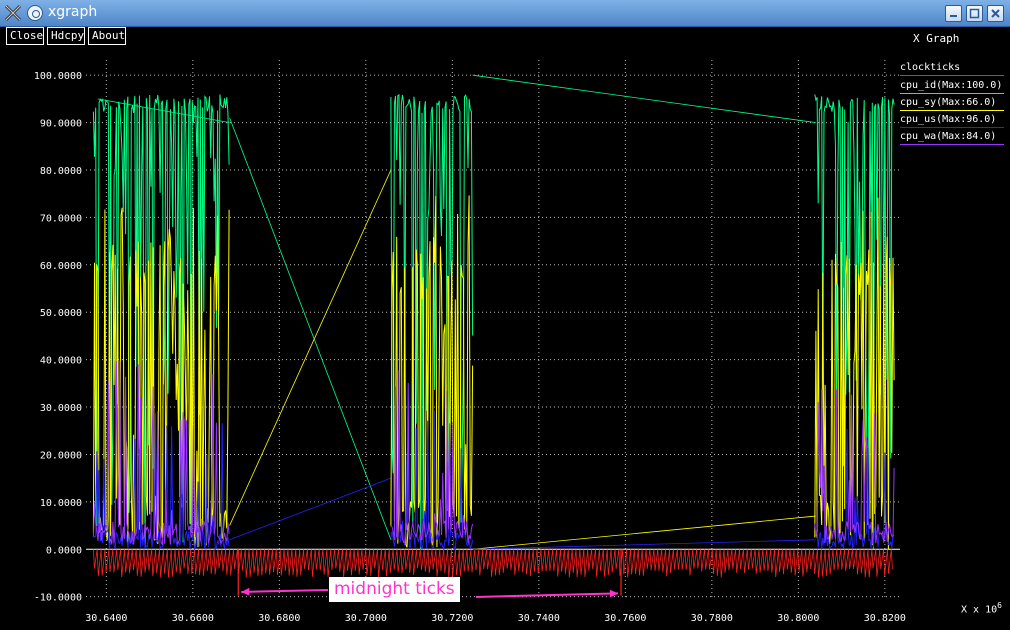 The image size is (1010, 630). I want to click on y-tick-label: 100.0000, so click(58, 76).